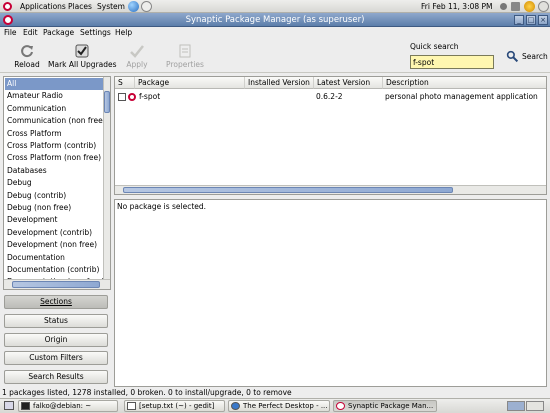 The width and height of the screenshot is (550, 413). Describe the element at coordinates (275, 33) in the screenshot. I see `menu-bar: File Edit Package Settings Help` at that location.